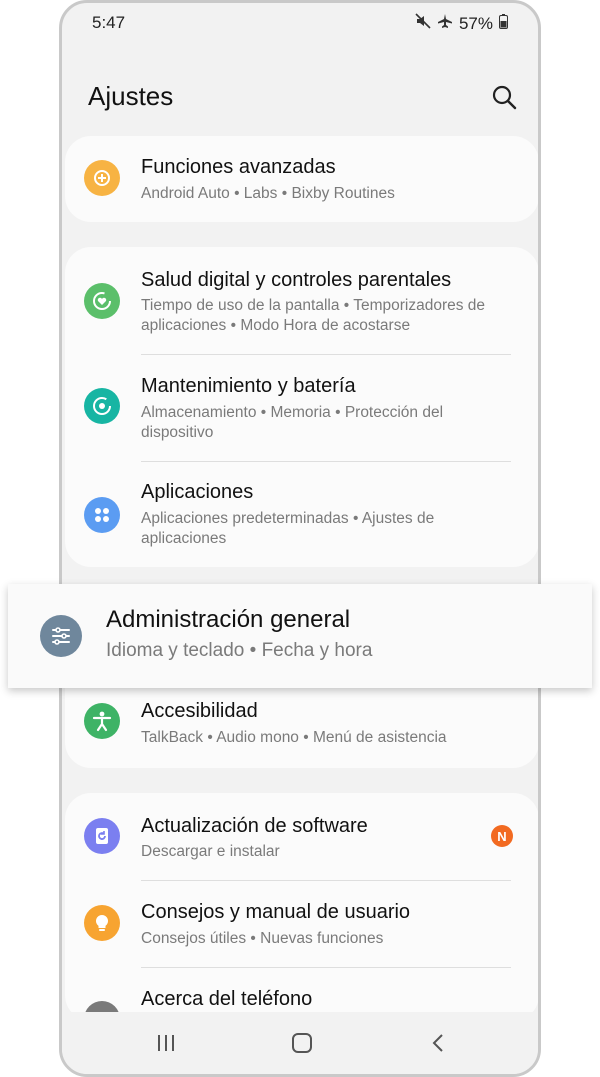 The image size is (600, 1077). What do you see at coordinates (102, 178) in the screenshot?
I see `advanced-features-icon` at bounding box center [102, 178].